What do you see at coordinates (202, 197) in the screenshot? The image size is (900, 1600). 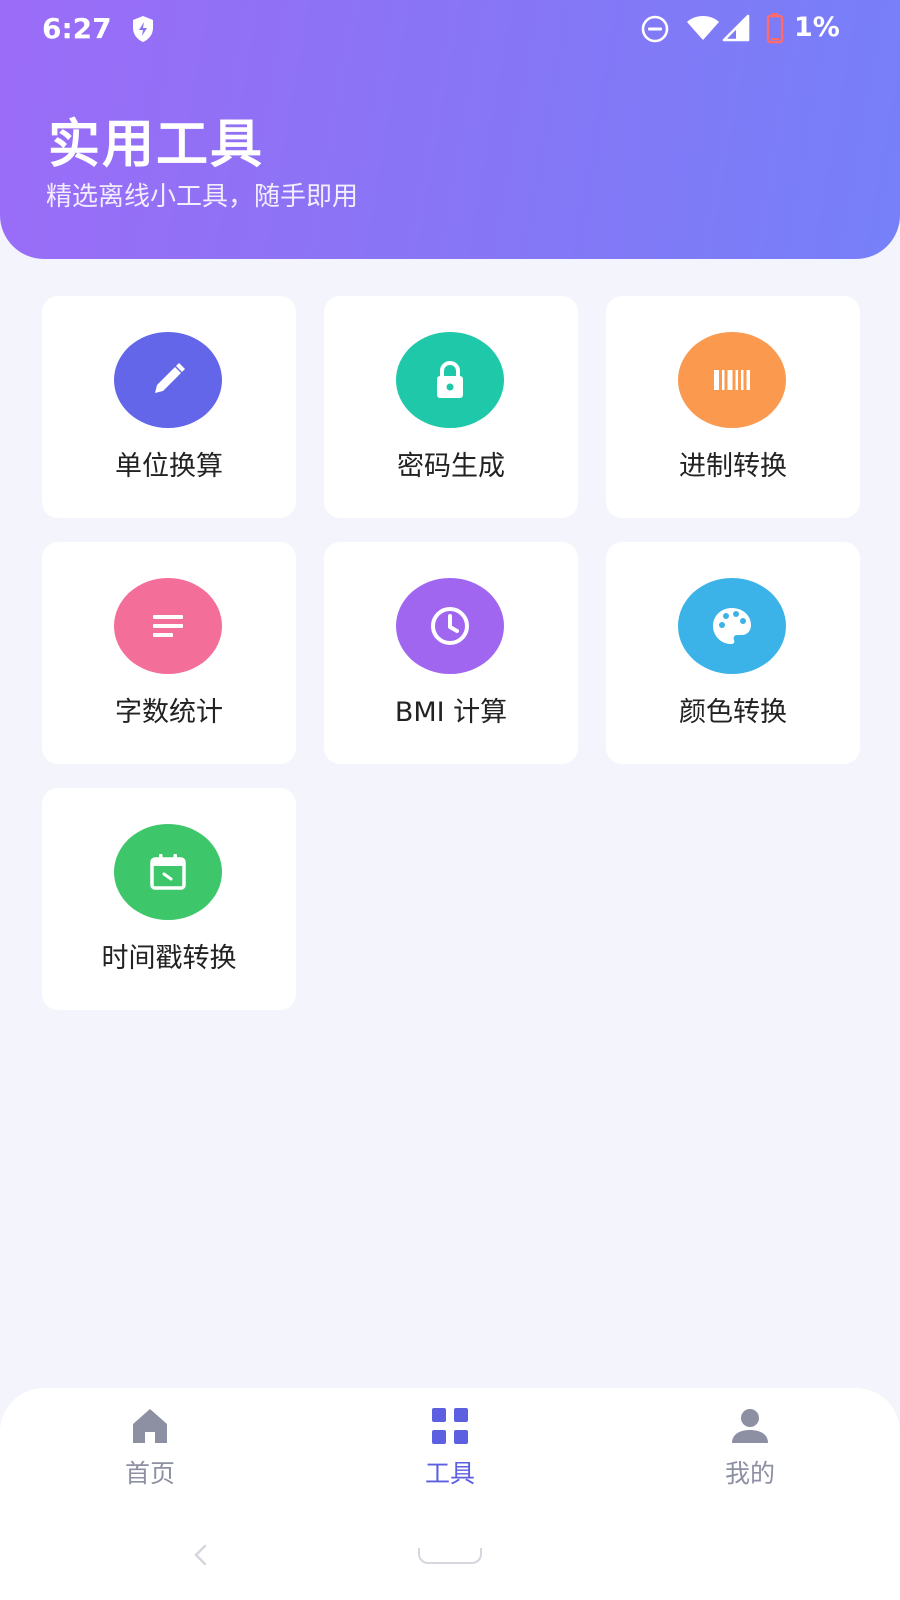 I see `page-subtitle: 精选离线小工具，随手即用` at bounding box center [202, 197].